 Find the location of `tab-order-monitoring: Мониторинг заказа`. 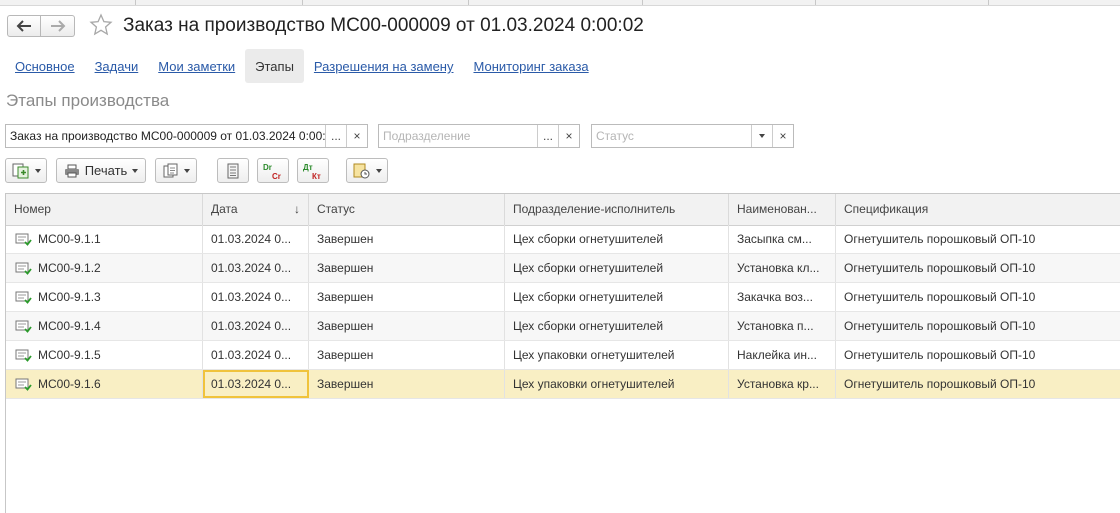

tab-order-monitoring: Мониторинг заказа is located at coordinates (530, 66).